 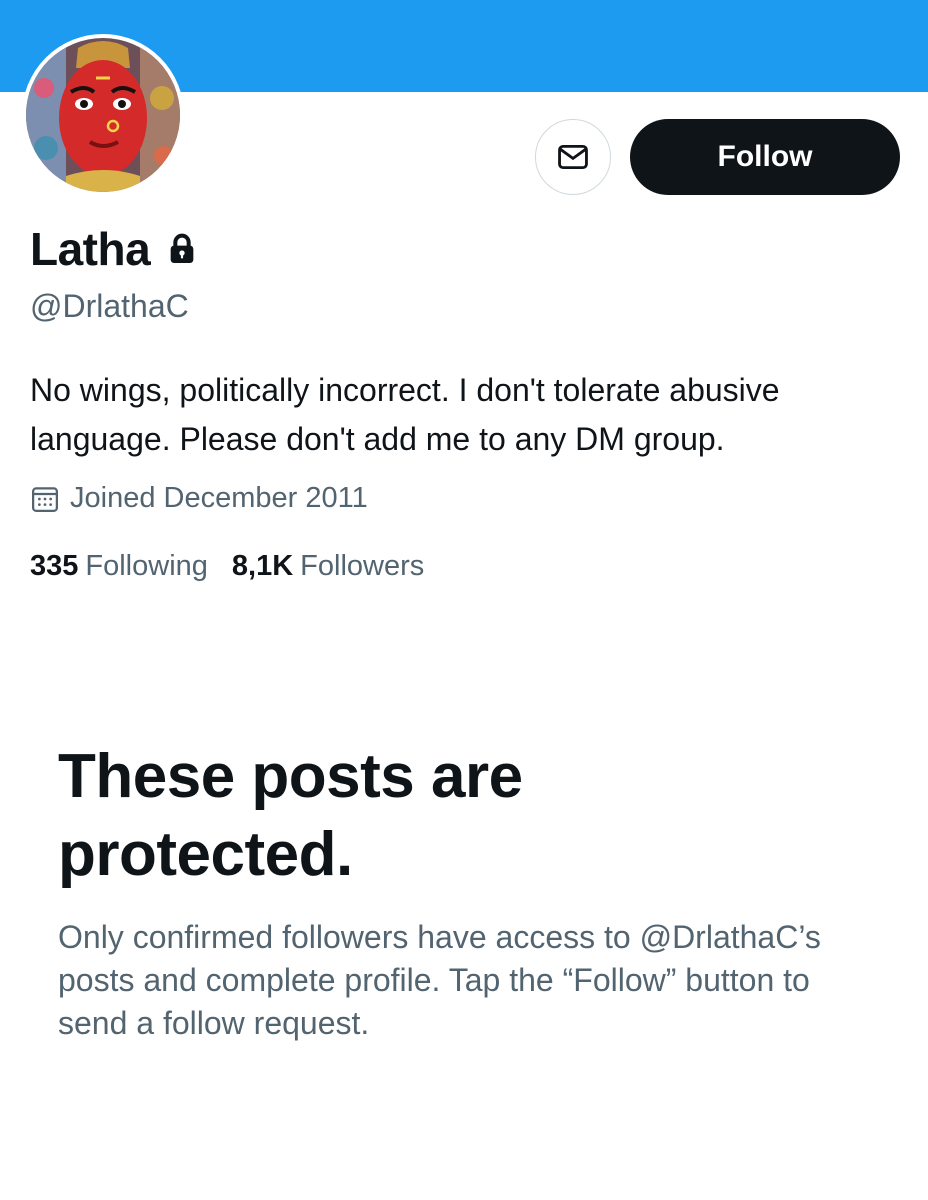 What do you see at coordinates (262, 566) in the screenshot?
I see `followers-count: 8,1K` at bounding box center [262, 566].